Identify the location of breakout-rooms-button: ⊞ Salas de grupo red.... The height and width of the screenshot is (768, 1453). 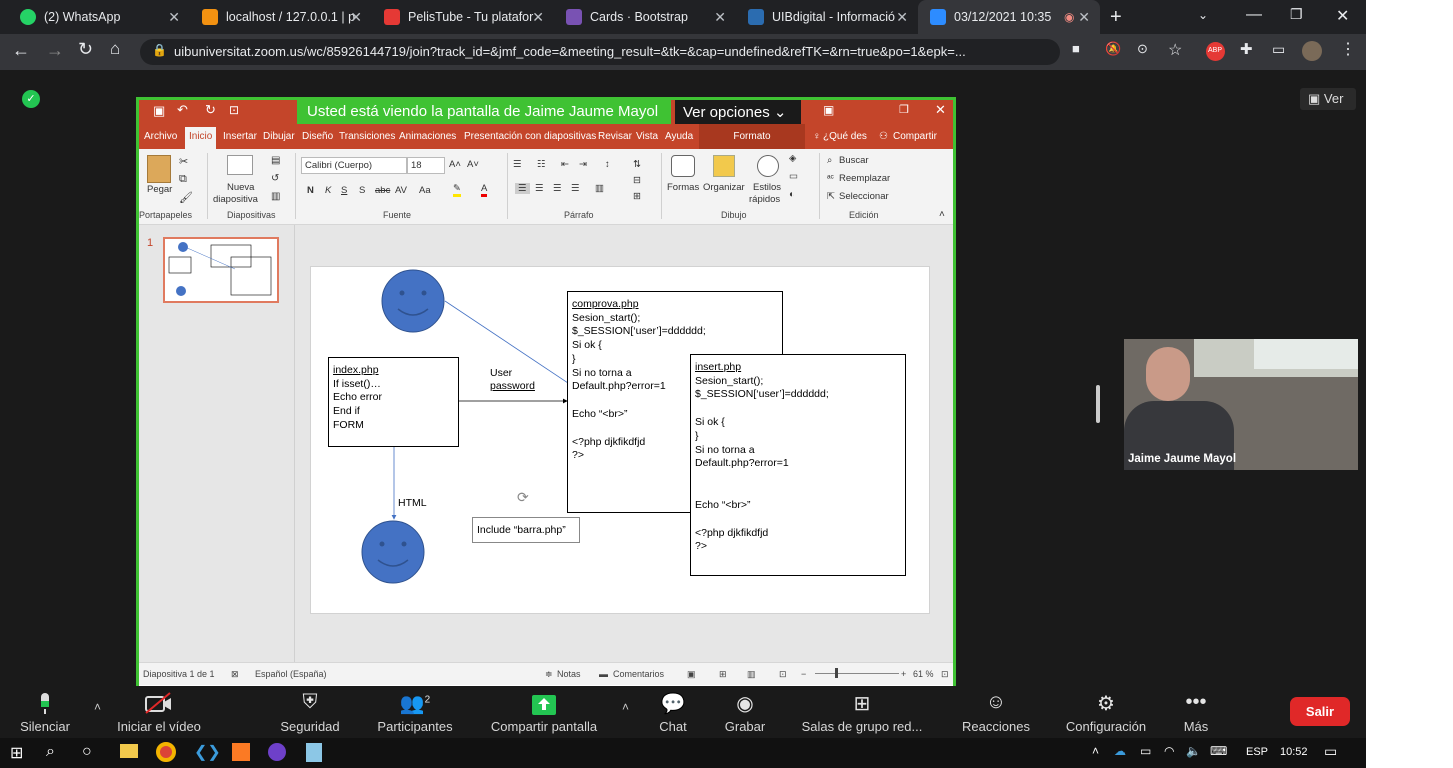
(862, 712).